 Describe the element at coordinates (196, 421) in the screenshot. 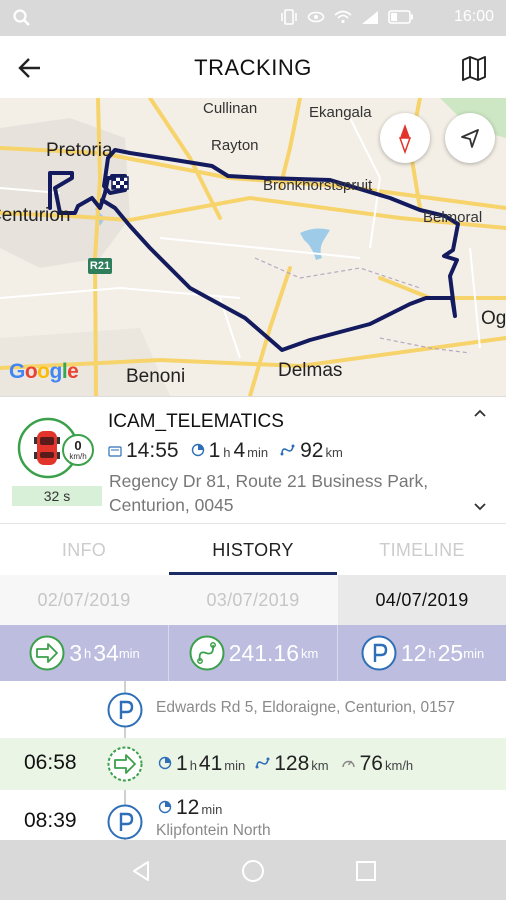

I see `vehicle-name: ICAM_TELEMATICS` at that location.